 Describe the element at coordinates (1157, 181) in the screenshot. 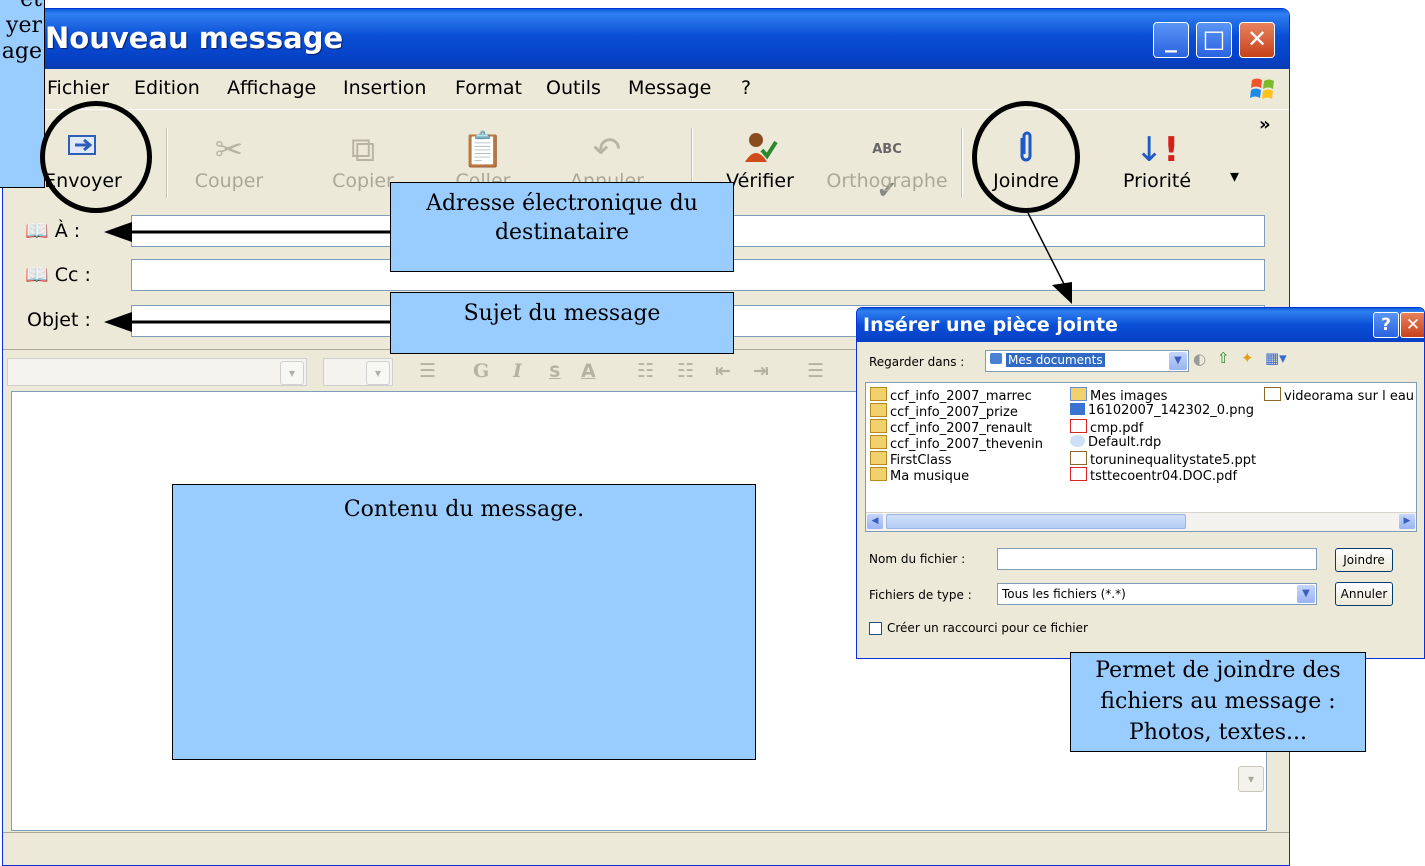

I see `priority-label: Priorité` at that location.